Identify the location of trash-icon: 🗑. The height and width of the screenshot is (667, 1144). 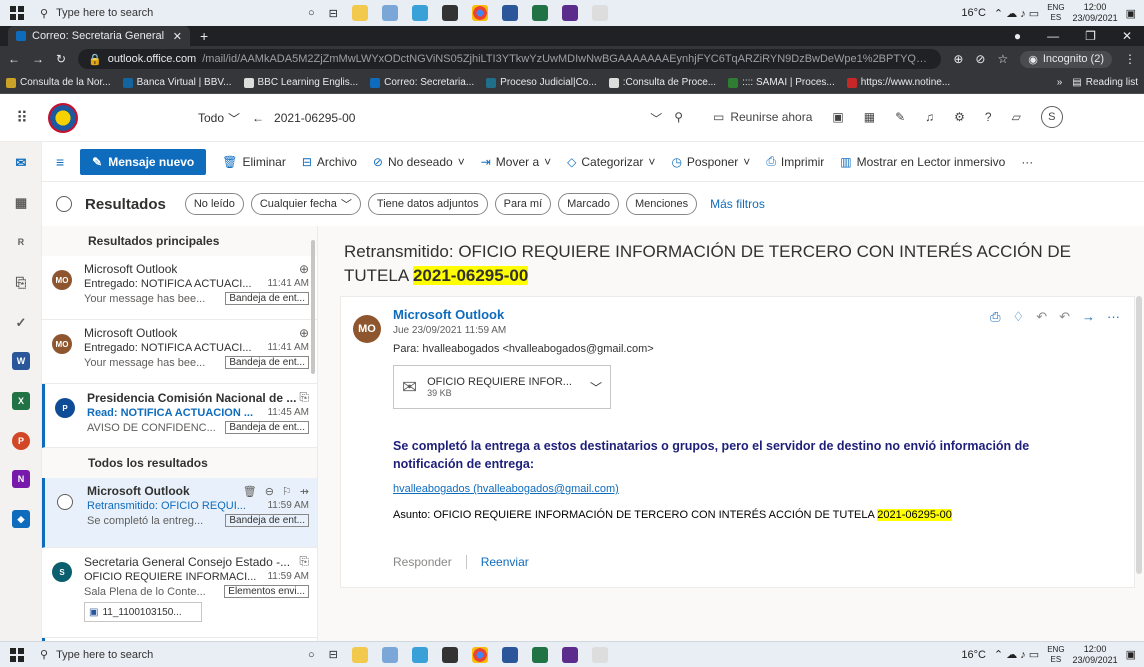
(250, 491).